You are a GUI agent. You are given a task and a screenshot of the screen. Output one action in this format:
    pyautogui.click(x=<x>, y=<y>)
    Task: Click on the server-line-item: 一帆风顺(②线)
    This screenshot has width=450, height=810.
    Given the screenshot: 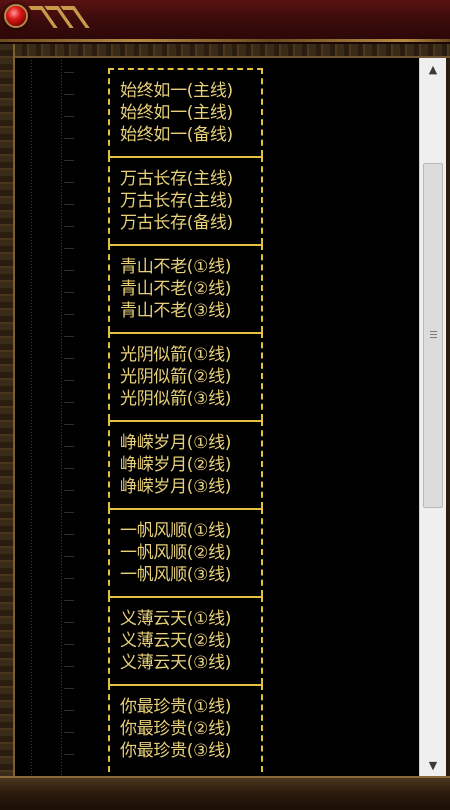 What is the action you would take?
    pyautogui.click(x=185, y=553)
    